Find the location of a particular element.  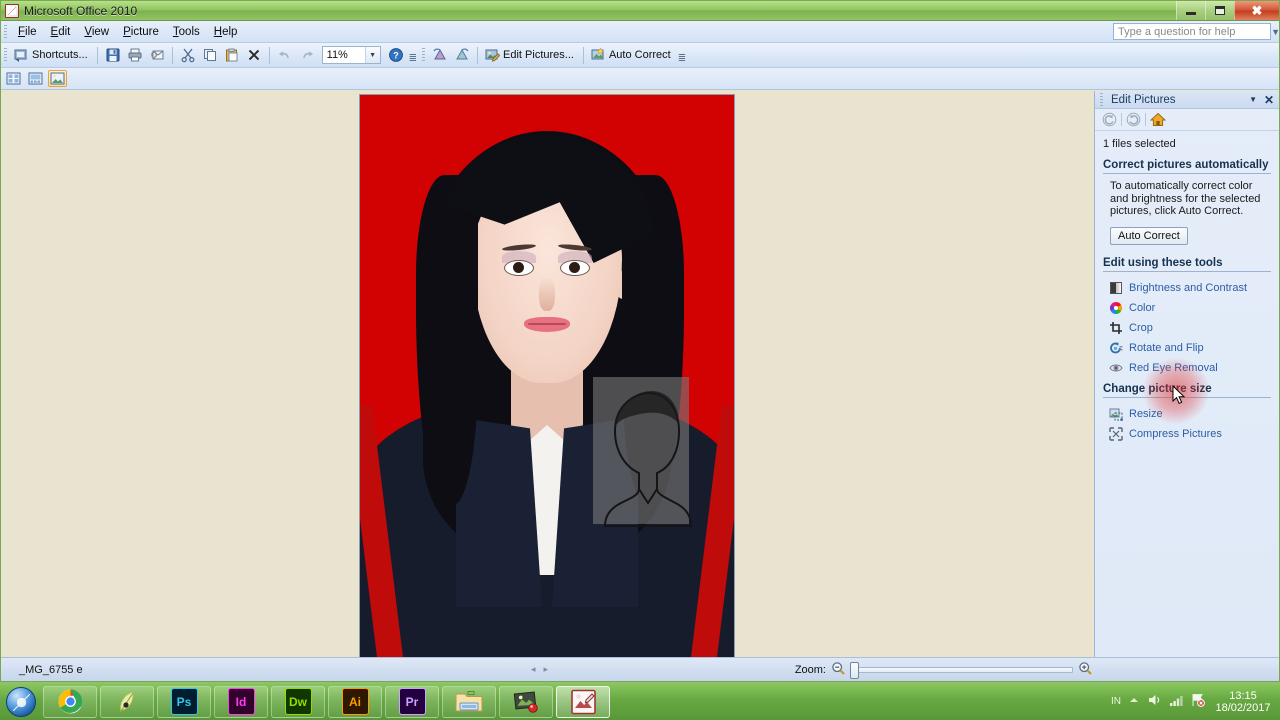

back-button is located at coordinates (1109, 119).